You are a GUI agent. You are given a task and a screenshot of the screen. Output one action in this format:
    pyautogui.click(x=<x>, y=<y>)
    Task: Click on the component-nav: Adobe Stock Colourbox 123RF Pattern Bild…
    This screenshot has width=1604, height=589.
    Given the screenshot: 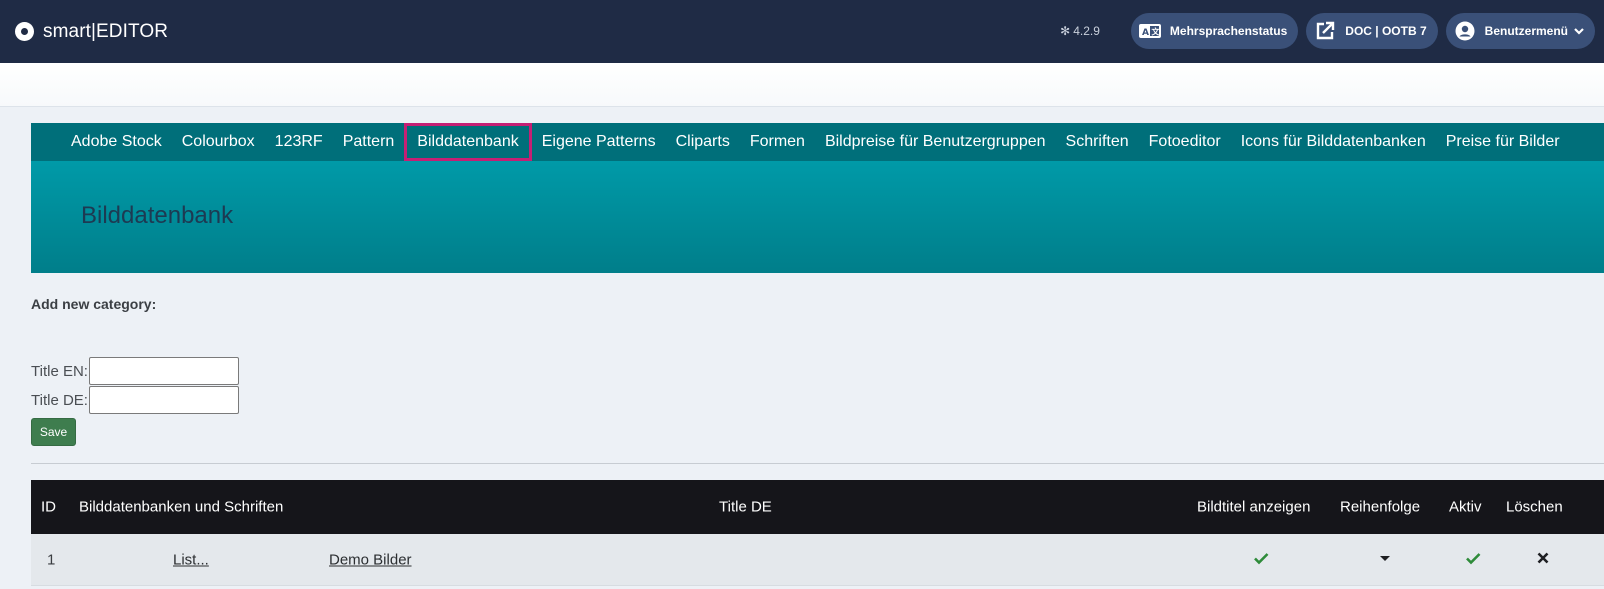 What is the action you would take?
    pyautogui.click(x=817, y=142)
    